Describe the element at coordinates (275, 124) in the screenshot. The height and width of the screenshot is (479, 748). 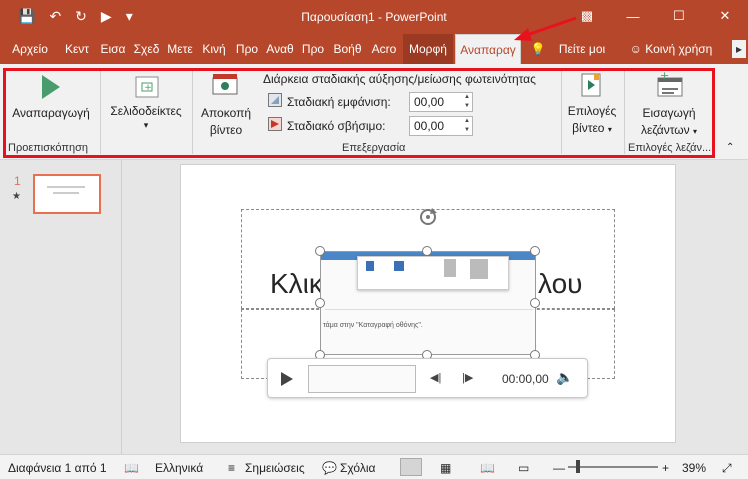
I see `fade-out-icon` at that location.